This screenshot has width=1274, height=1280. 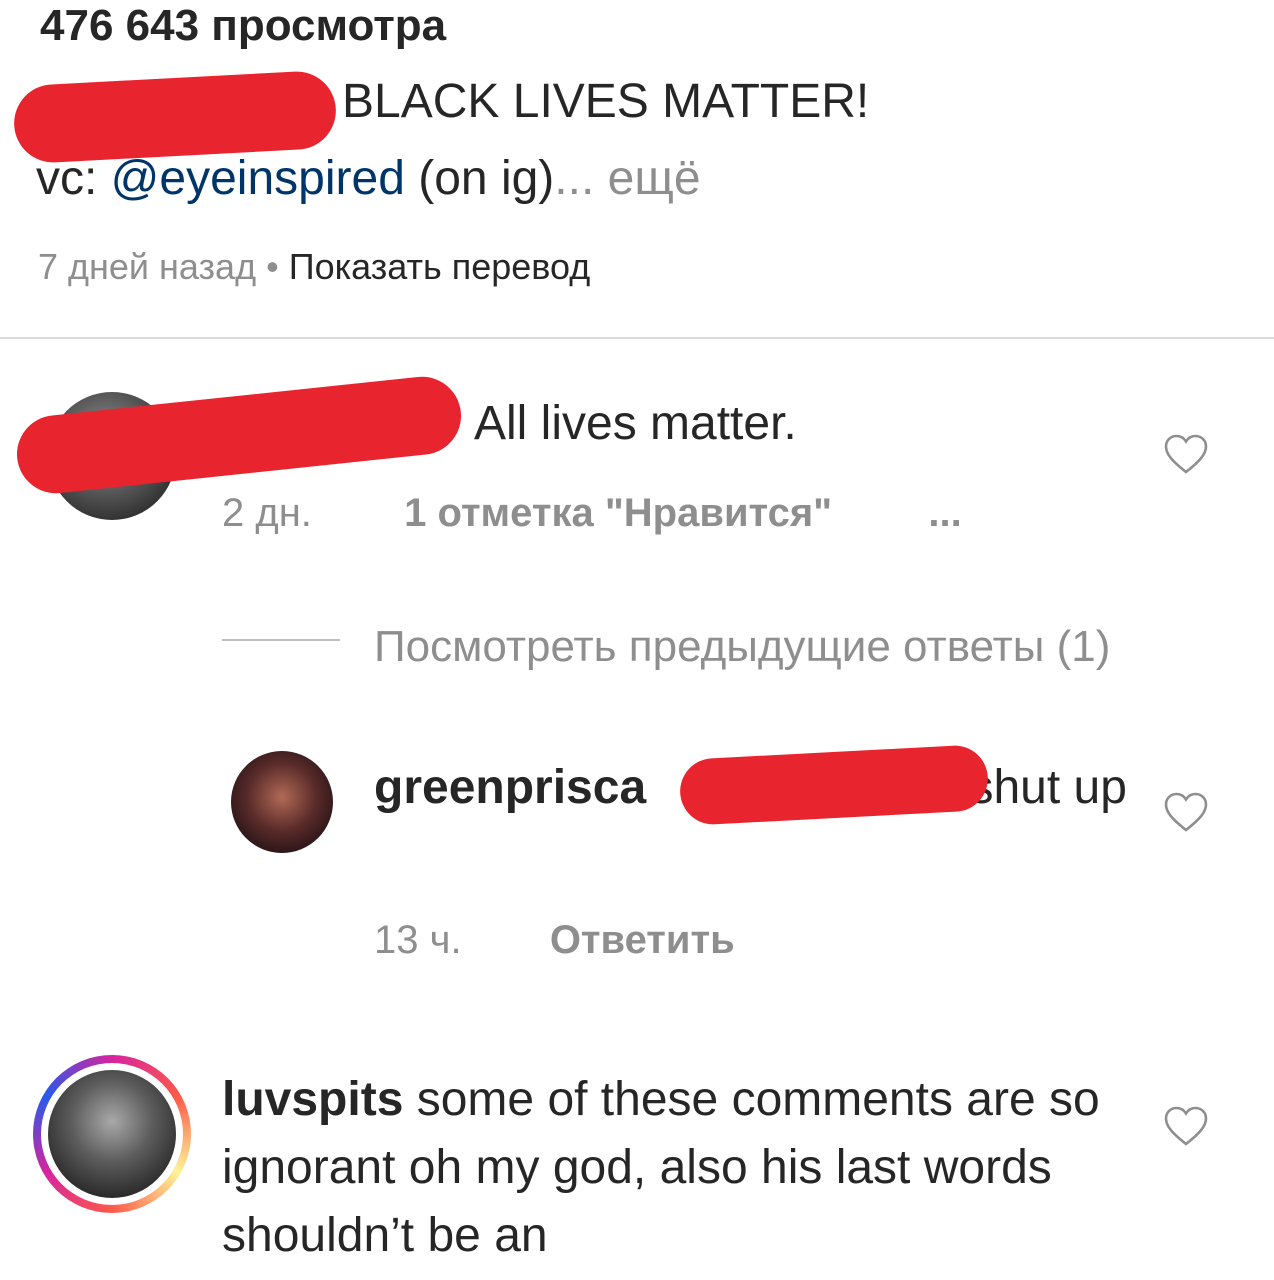 I want to click on caption-text: BLACK LIVES MATTER!, so click(x=606, y=101).